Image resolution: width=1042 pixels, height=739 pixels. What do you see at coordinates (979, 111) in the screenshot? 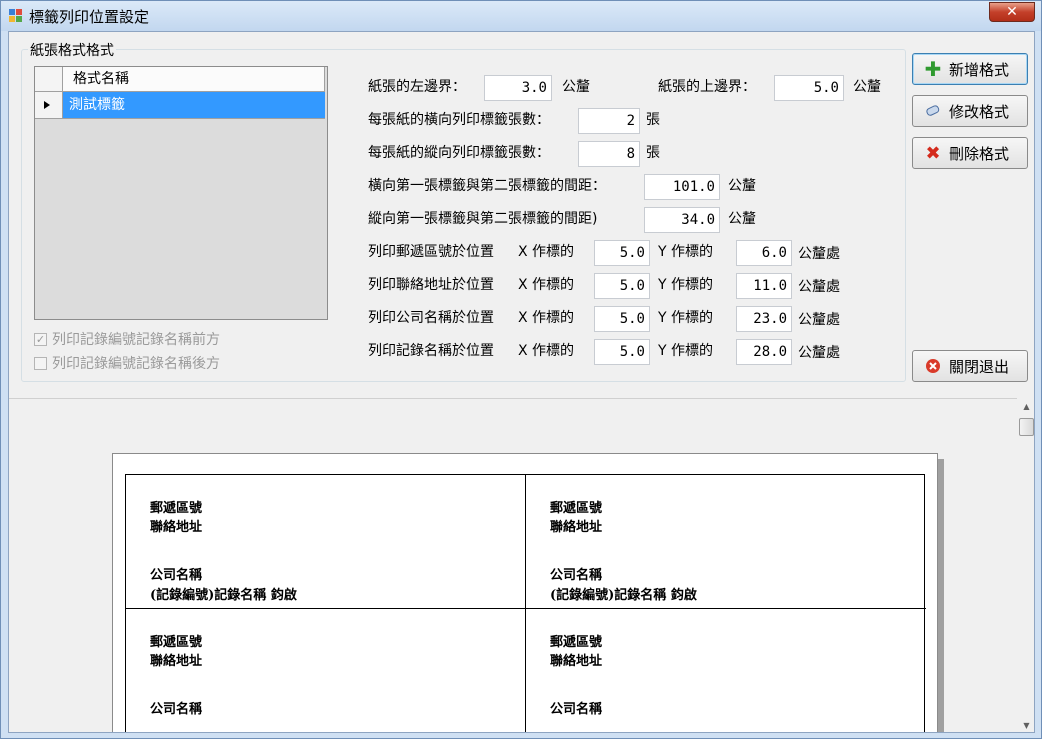
I see `button-label: 修改格式` at bounding box center [979, 111].